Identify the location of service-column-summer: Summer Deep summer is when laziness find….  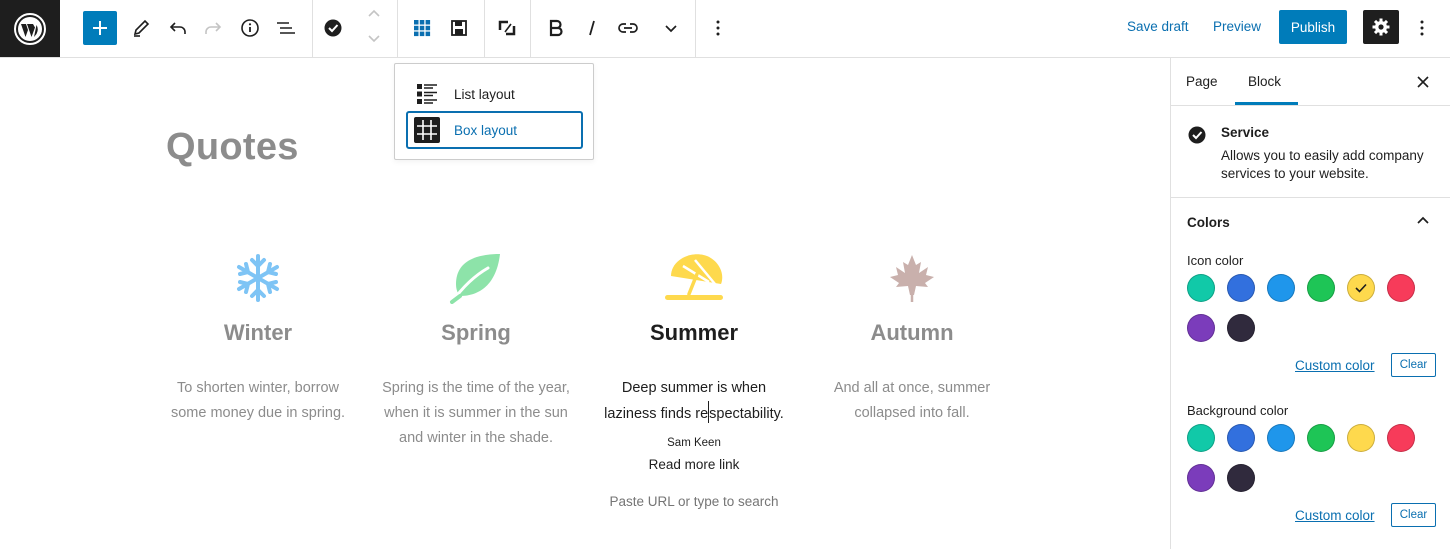
(694, 379).